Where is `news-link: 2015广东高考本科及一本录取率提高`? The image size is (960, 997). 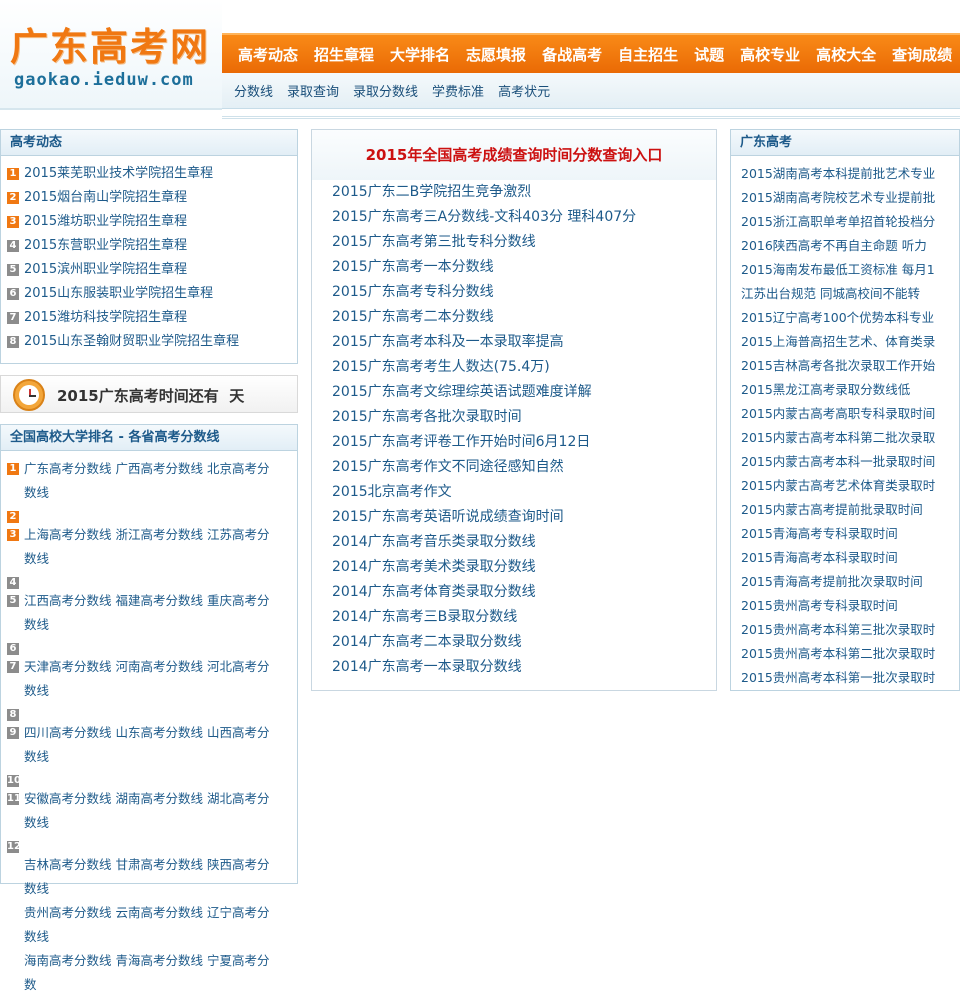
news-link: 2015广东高考本科及一本录取率提高 is located at coordinates (524, 342).